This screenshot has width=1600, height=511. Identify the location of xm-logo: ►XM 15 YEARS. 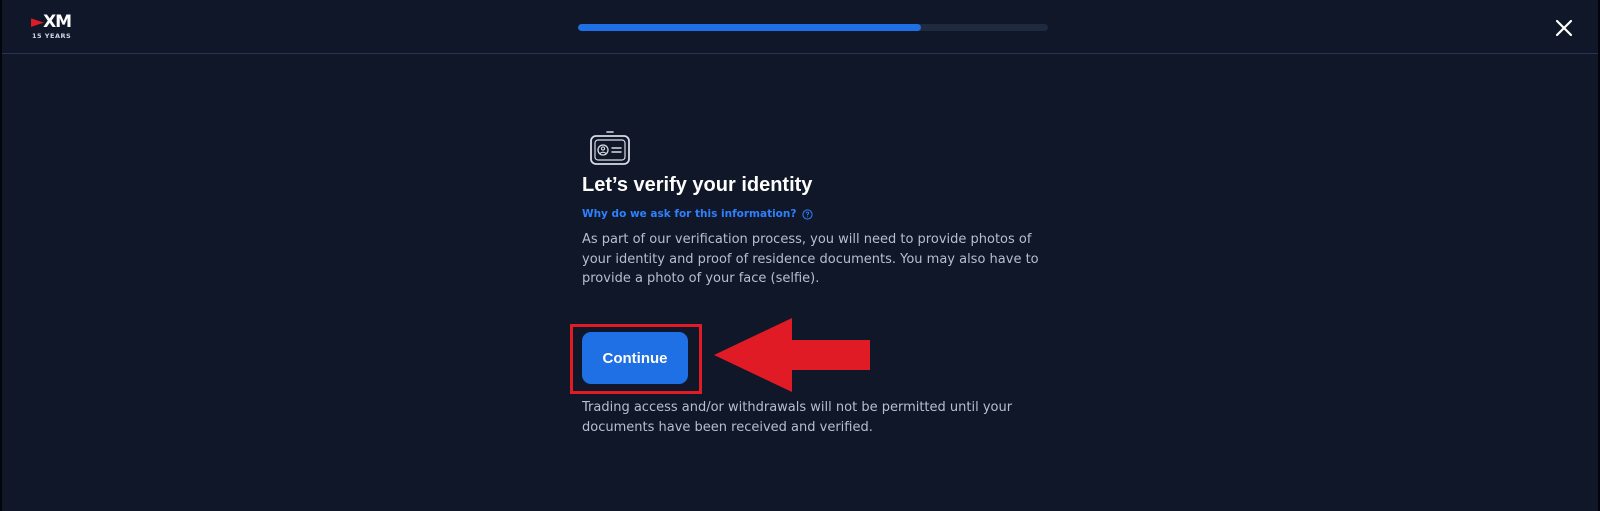
(51, 27).